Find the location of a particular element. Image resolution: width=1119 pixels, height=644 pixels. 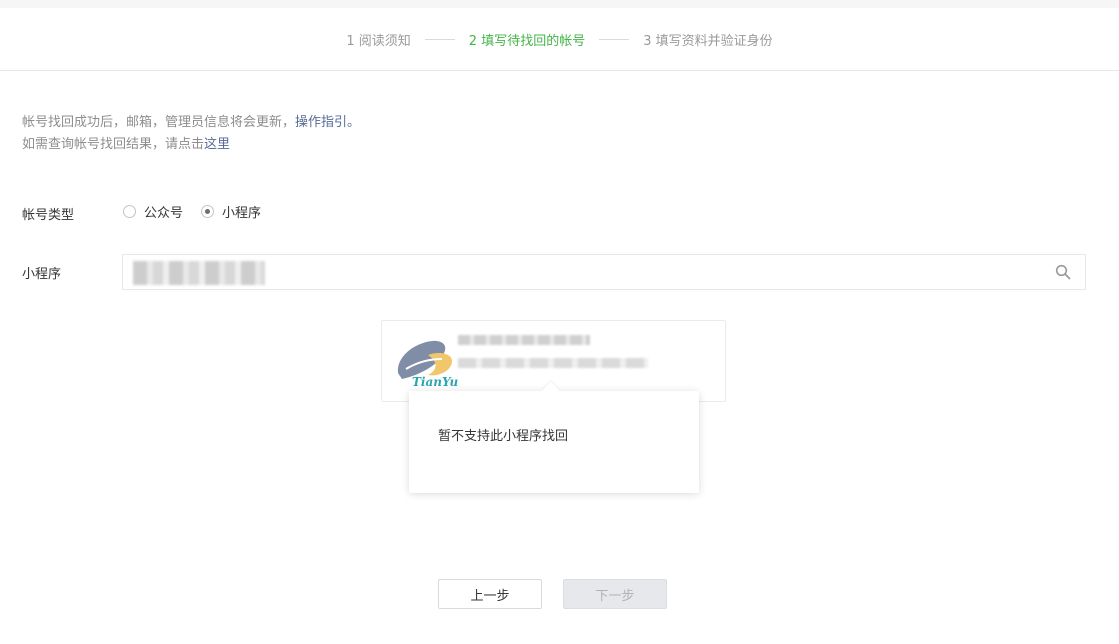

notice-line-2: 如需查询帐号找回结果，请点击这里 is located at coordinates (191, 145).